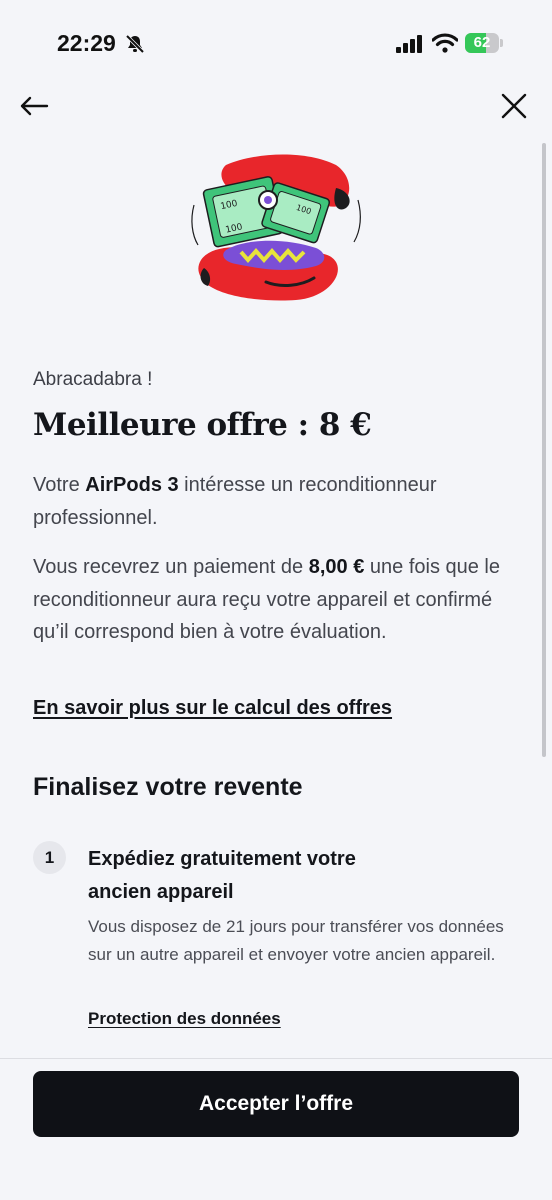 The image size is (552, 1200). I want to click on bell-slash-icon, so click(135, 46).